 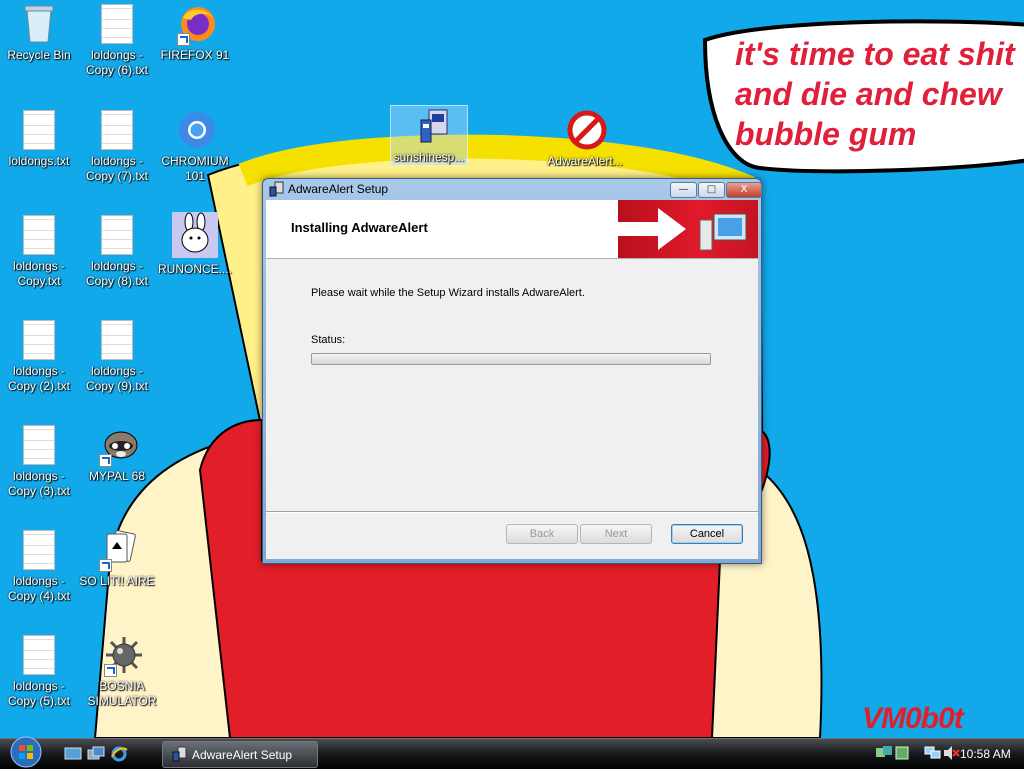 I want to click on playing-cards-icon, so click(x=117, y=551).